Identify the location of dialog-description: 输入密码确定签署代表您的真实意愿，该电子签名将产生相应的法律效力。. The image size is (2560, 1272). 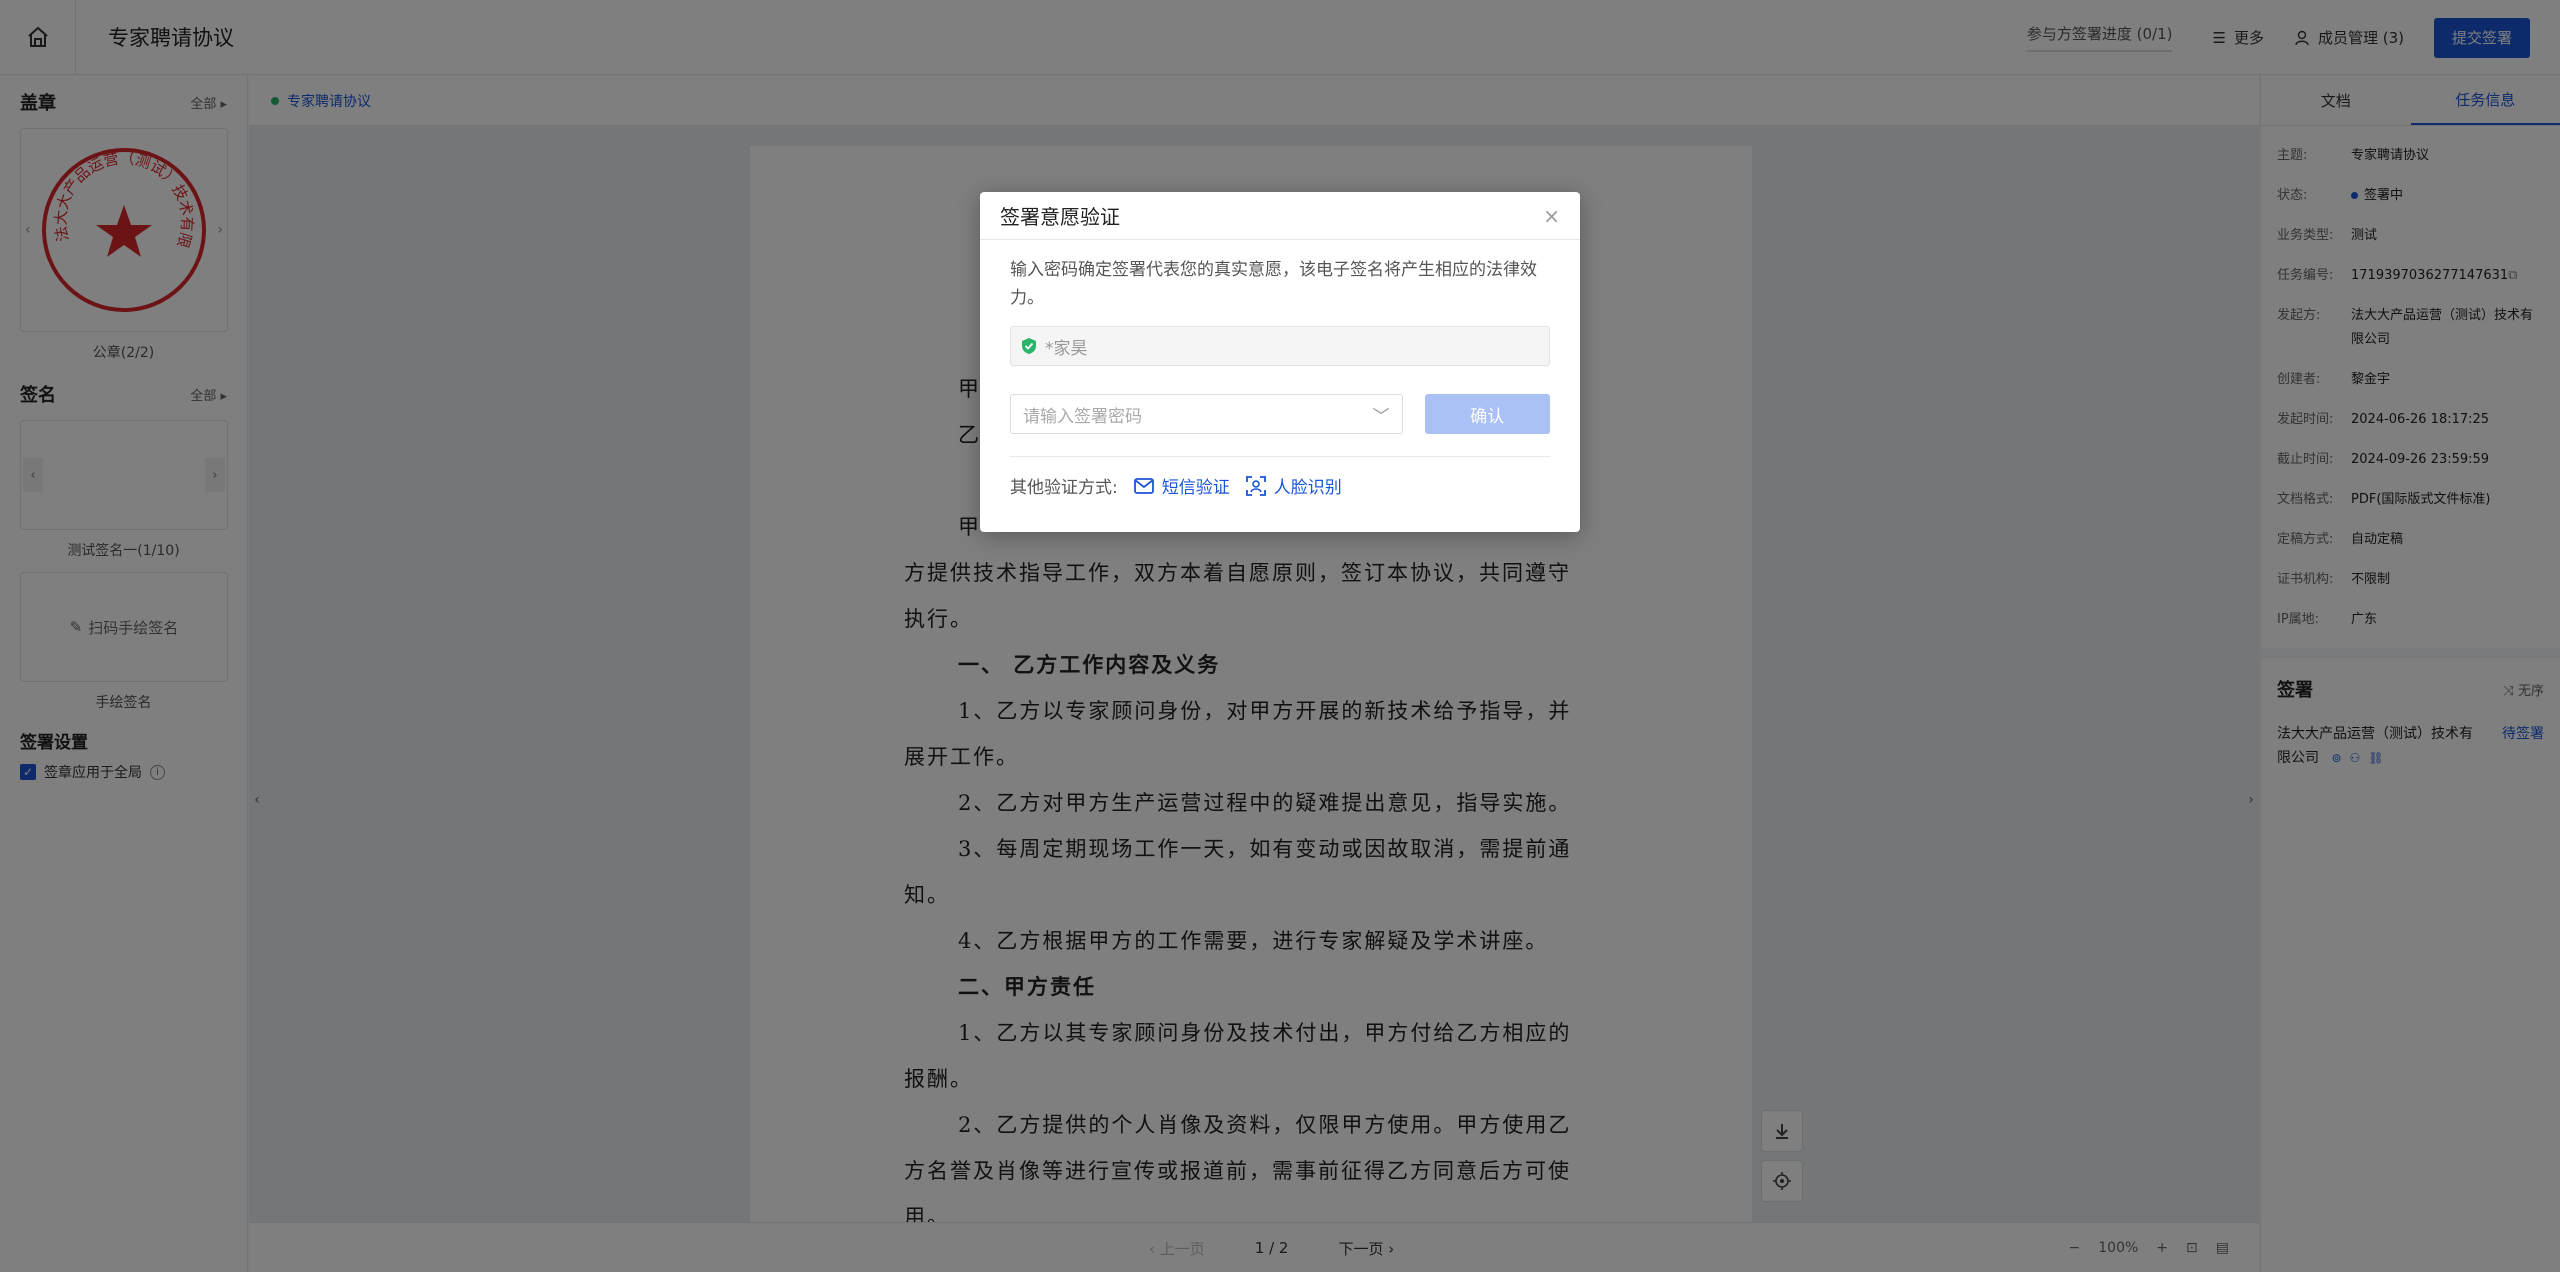
(1273, 284).